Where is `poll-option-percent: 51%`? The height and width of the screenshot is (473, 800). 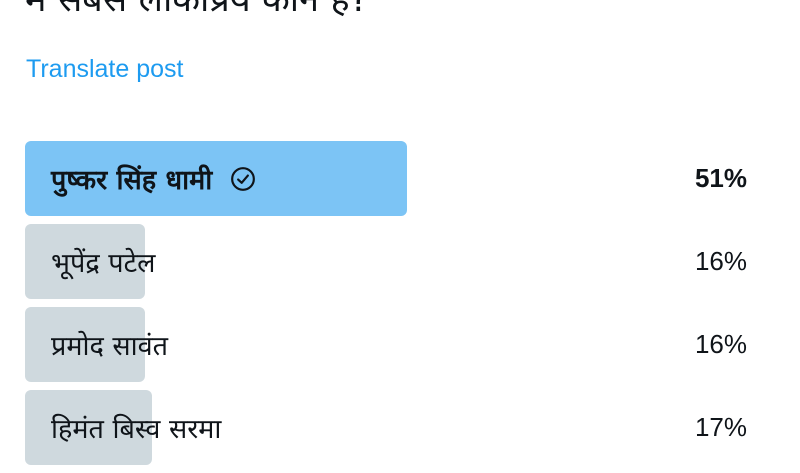 poll-option-percent: 51% is located at coordinates (720, 178).